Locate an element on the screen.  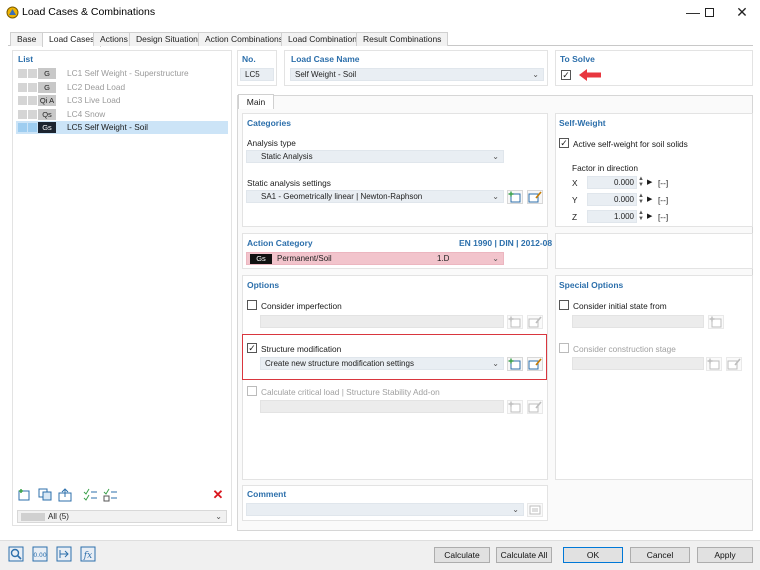
new-stage-button is located at coordinates (714, 364).